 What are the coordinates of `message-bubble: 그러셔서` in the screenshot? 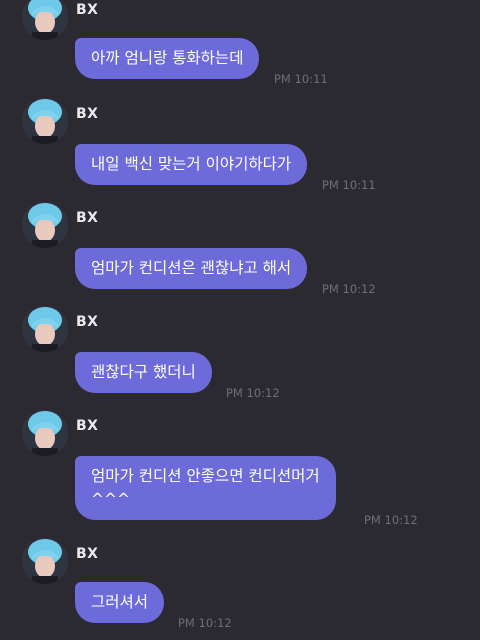 It's located at (120, 602).